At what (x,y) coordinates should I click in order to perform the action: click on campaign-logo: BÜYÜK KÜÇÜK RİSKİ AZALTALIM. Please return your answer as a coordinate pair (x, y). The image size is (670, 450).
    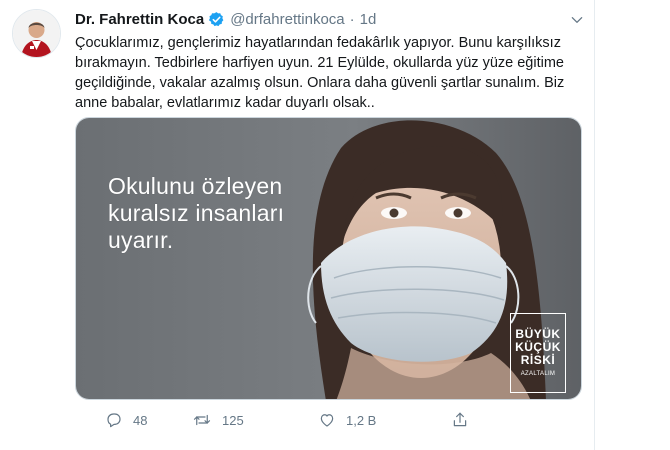
    Looking at the image, I should click on (538, 353).